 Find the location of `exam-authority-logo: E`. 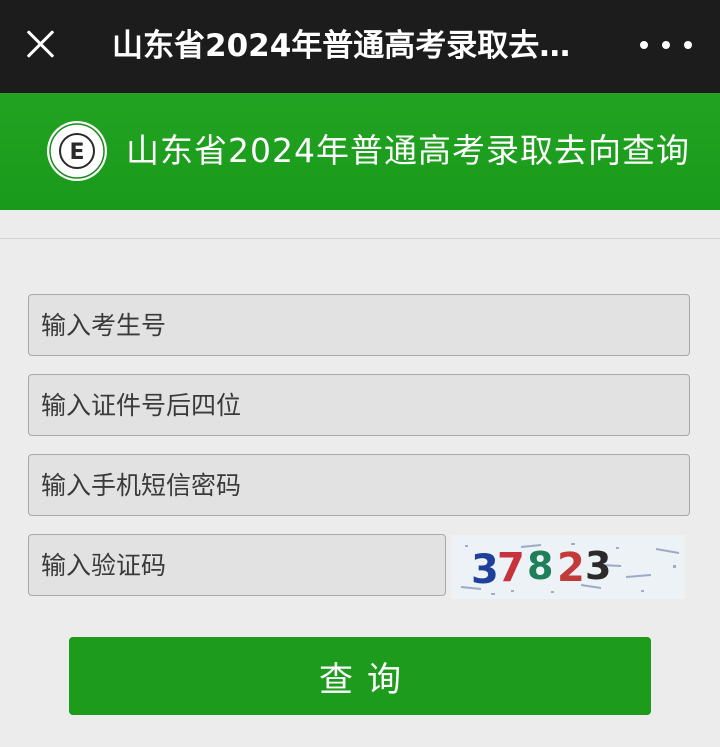

exam-authority-logo: E is located at coordinates (77, 151).